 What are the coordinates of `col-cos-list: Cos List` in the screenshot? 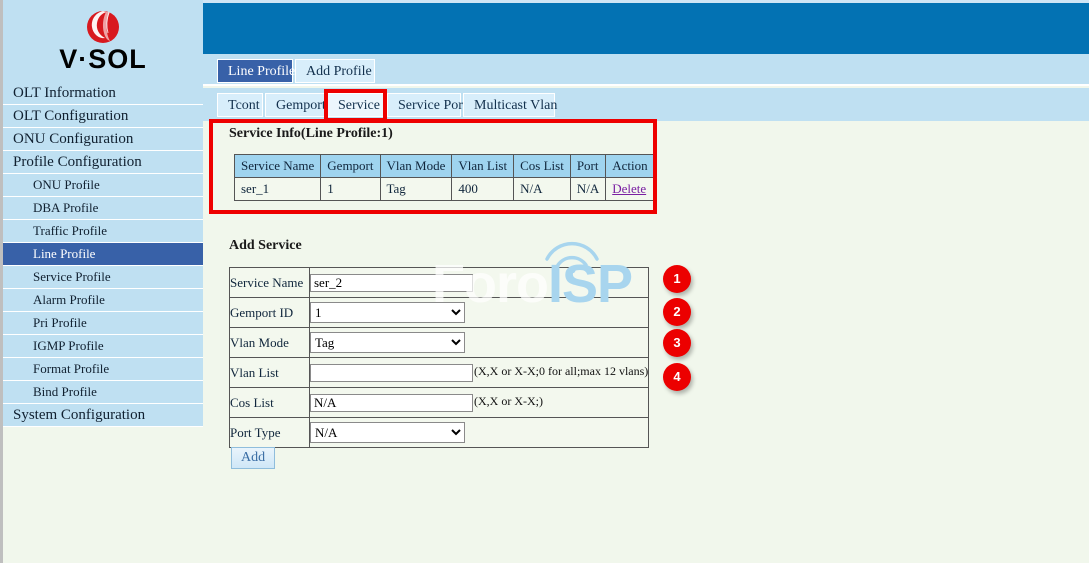 It's located at (542, 166).